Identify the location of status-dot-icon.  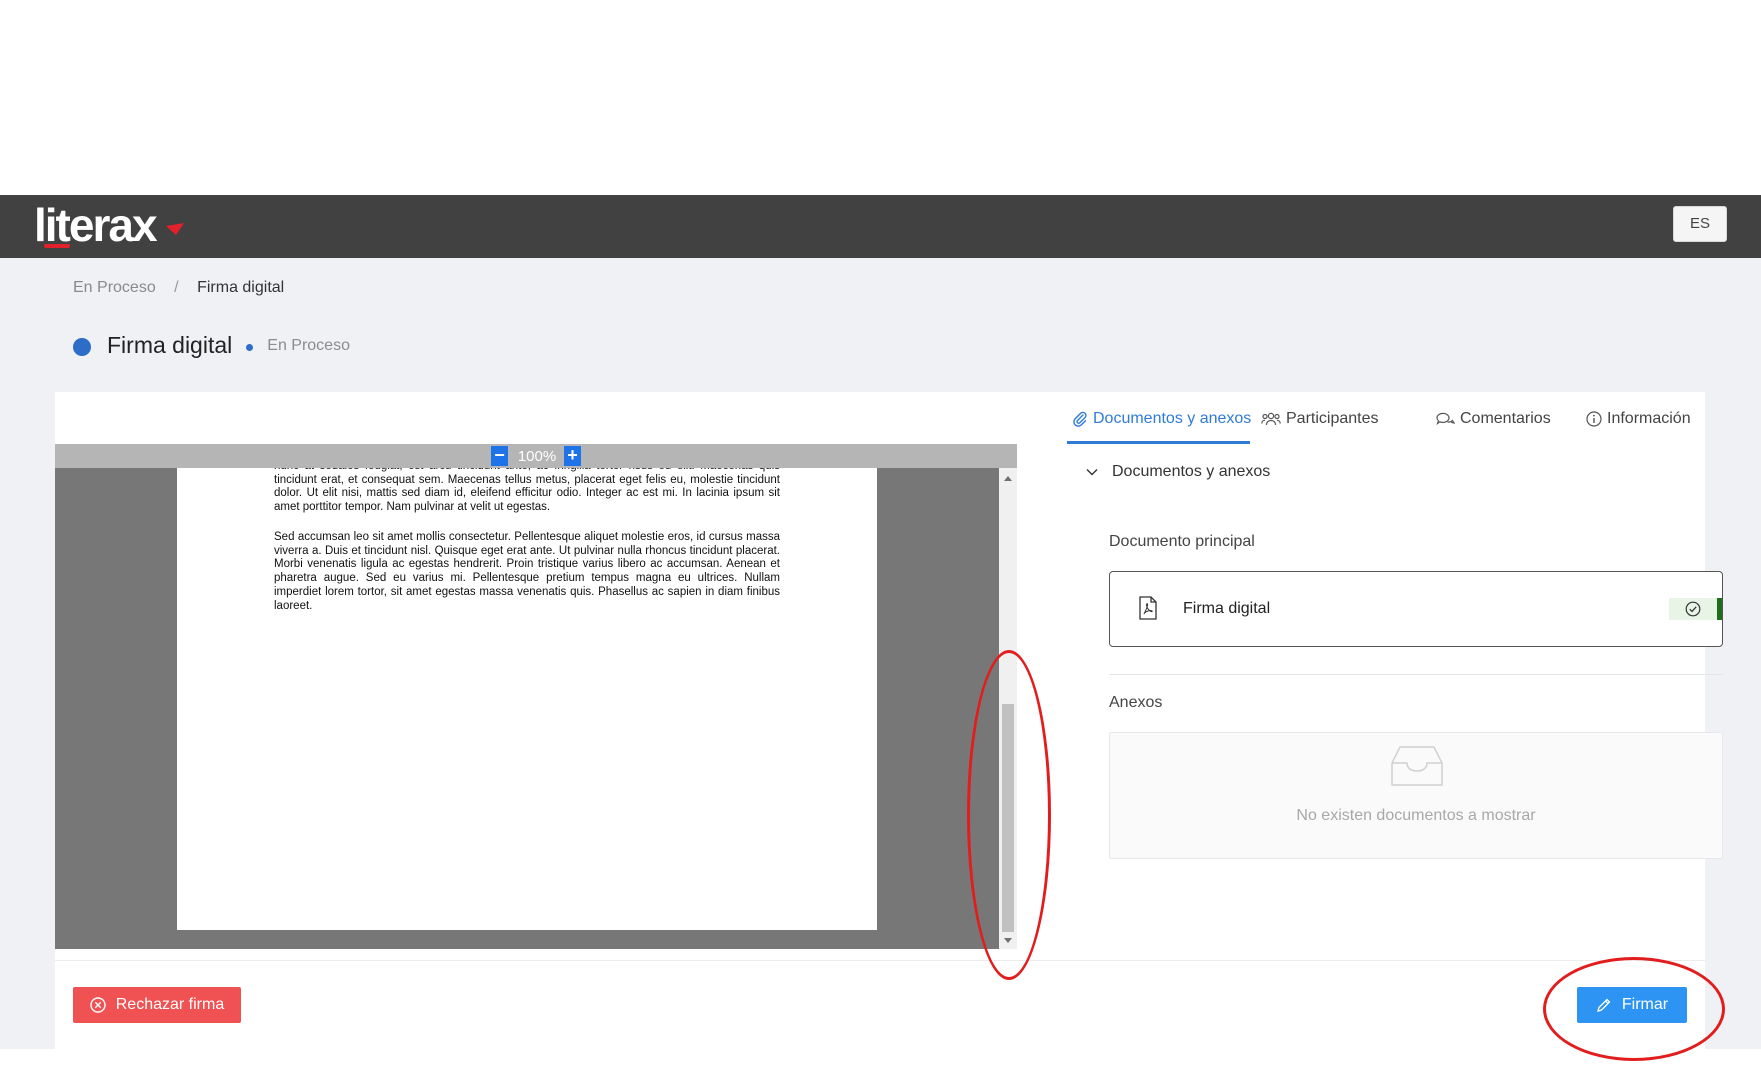
(82, 347).